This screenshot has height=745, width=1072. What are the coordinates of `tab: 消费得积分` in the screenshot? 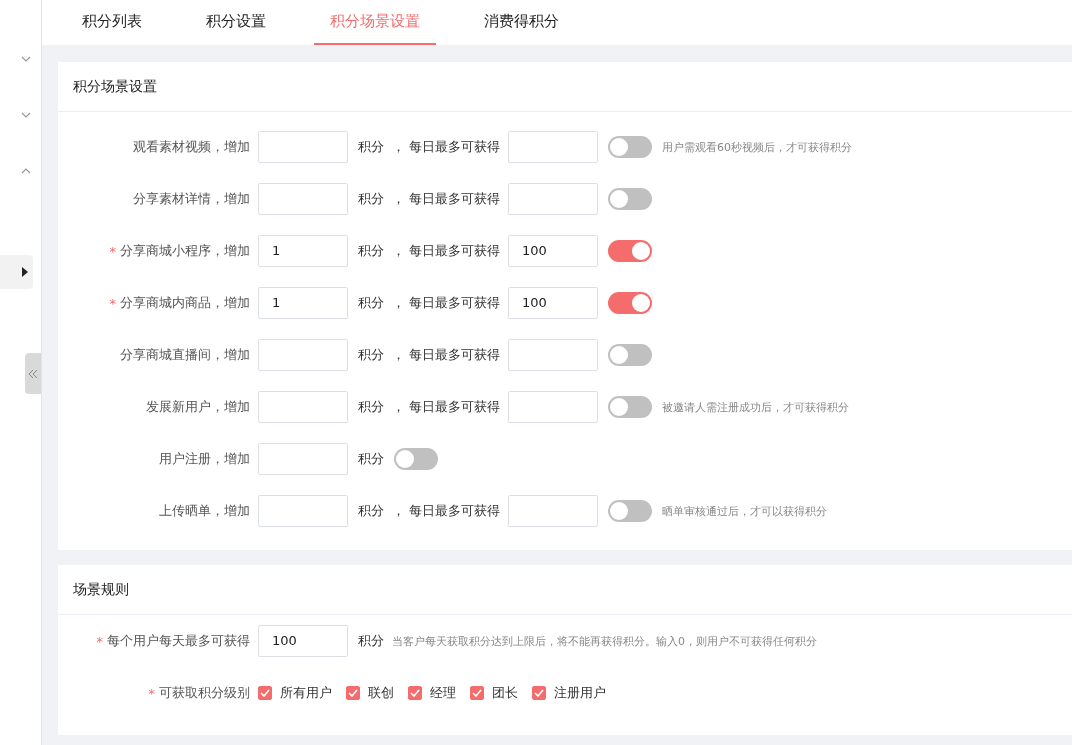 It's located at (521, 22).